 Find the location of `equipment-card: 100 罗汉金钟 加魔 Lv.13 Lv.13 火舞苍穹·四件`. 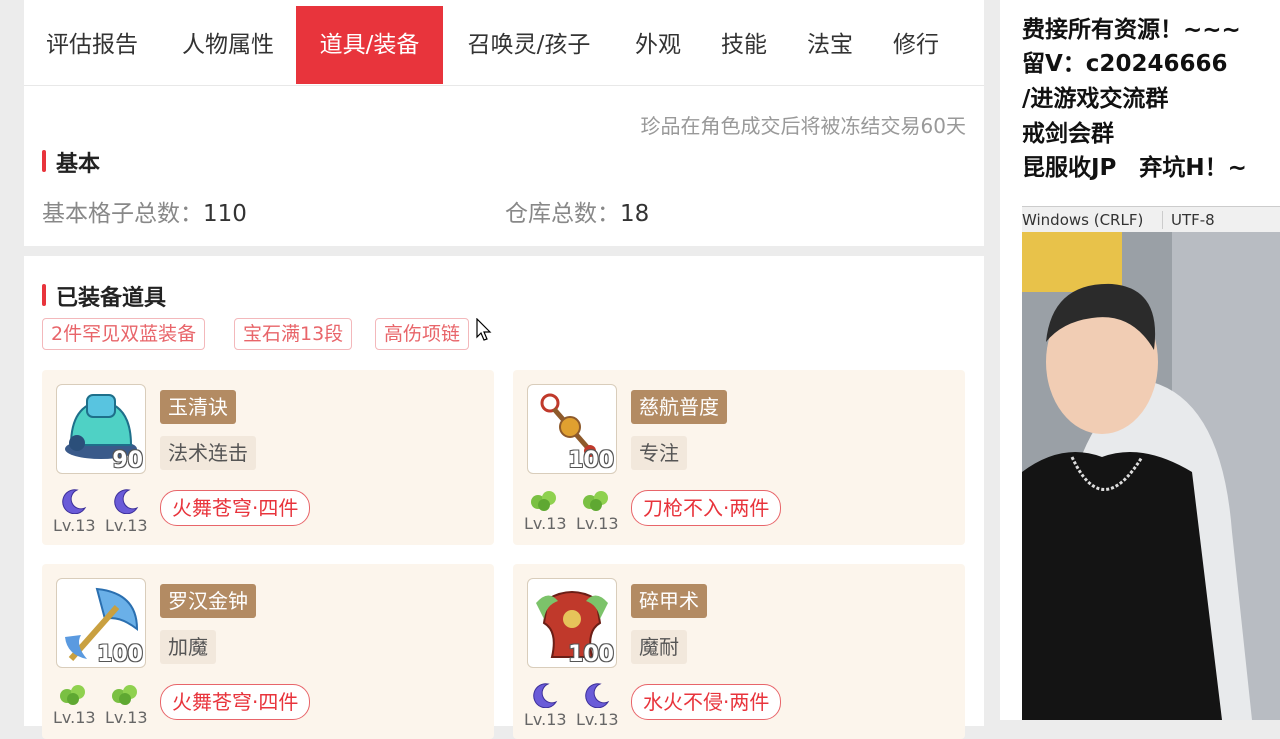

equipment-card: 100 罗汉金钟 加魔 Lv.13 Lv.13 火舞苍穹·四件 is located at coordinates (268, 651).